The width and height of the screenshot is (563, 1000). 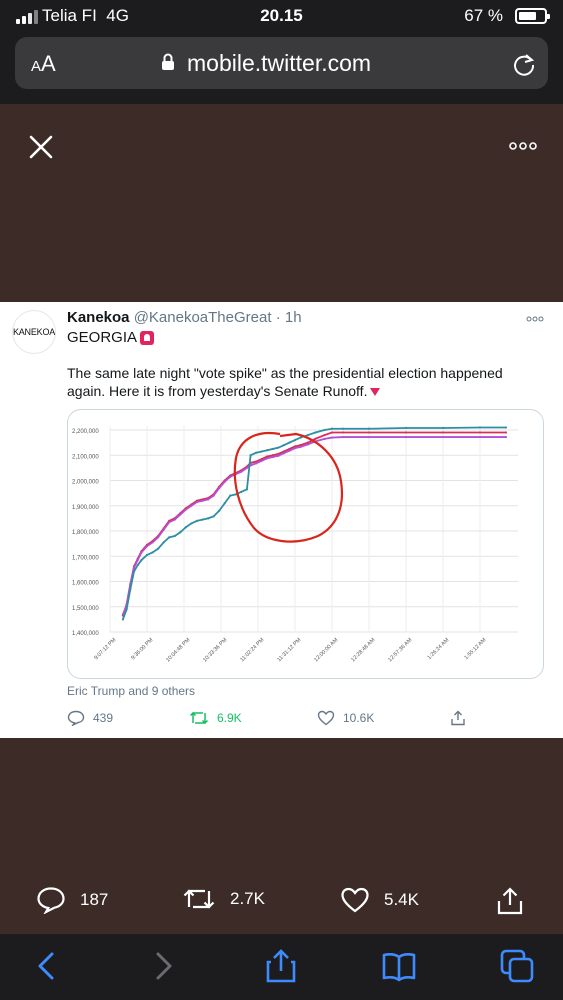 I want to click on back-icon, so click(x=48, y=966).